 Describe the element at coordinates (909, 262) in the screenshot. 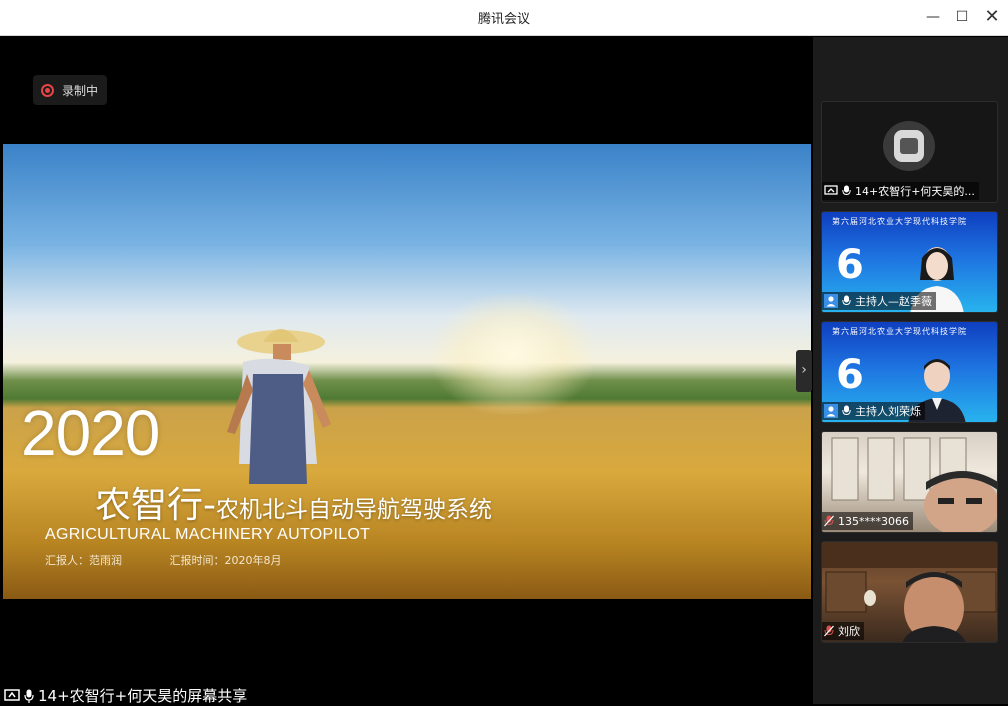

I see `participant-tile: 第六届河北农业大学现代科技学院 6 主持人—赵季薇` at that location.